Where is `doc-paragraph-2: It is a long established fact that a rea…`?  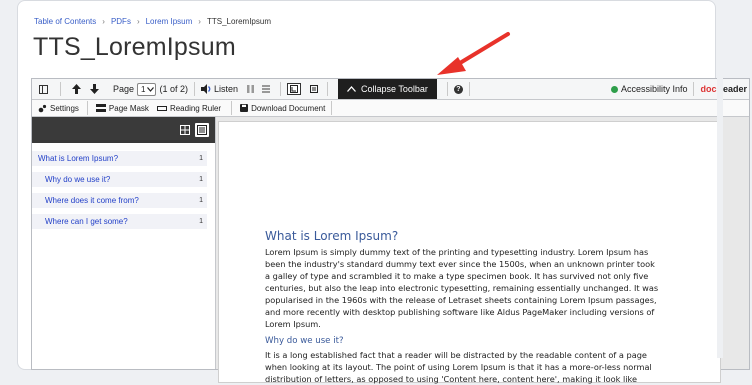 doc-paragraph-2: It is a long established fact that a rea… is located at coordinates (465, 367).